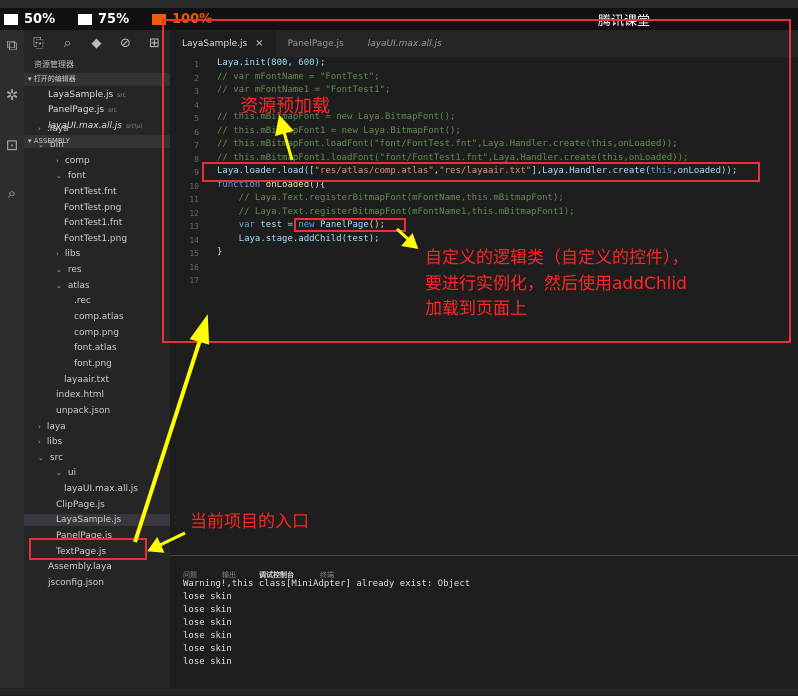  What do you see at coordinates (557, 258) in the screenshot?
I see `annotation-custom-class-line1: 自定义的逻辑类（自定义的控件），` at bounding box center [557, 258].